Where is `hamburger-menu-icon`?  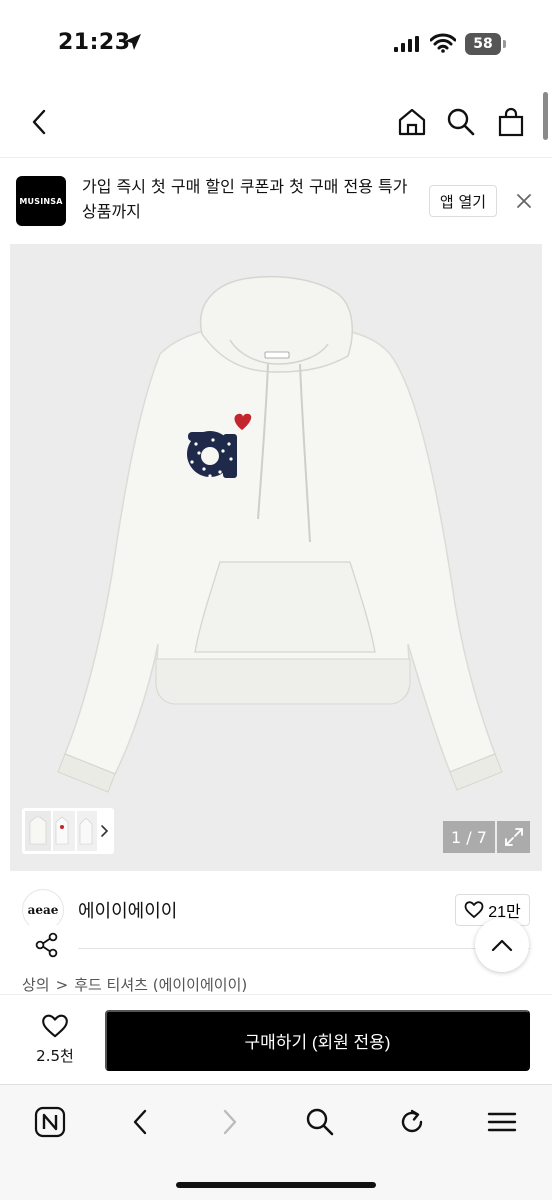
hamburger-menu-icon is located at coordinates (502, 1122).